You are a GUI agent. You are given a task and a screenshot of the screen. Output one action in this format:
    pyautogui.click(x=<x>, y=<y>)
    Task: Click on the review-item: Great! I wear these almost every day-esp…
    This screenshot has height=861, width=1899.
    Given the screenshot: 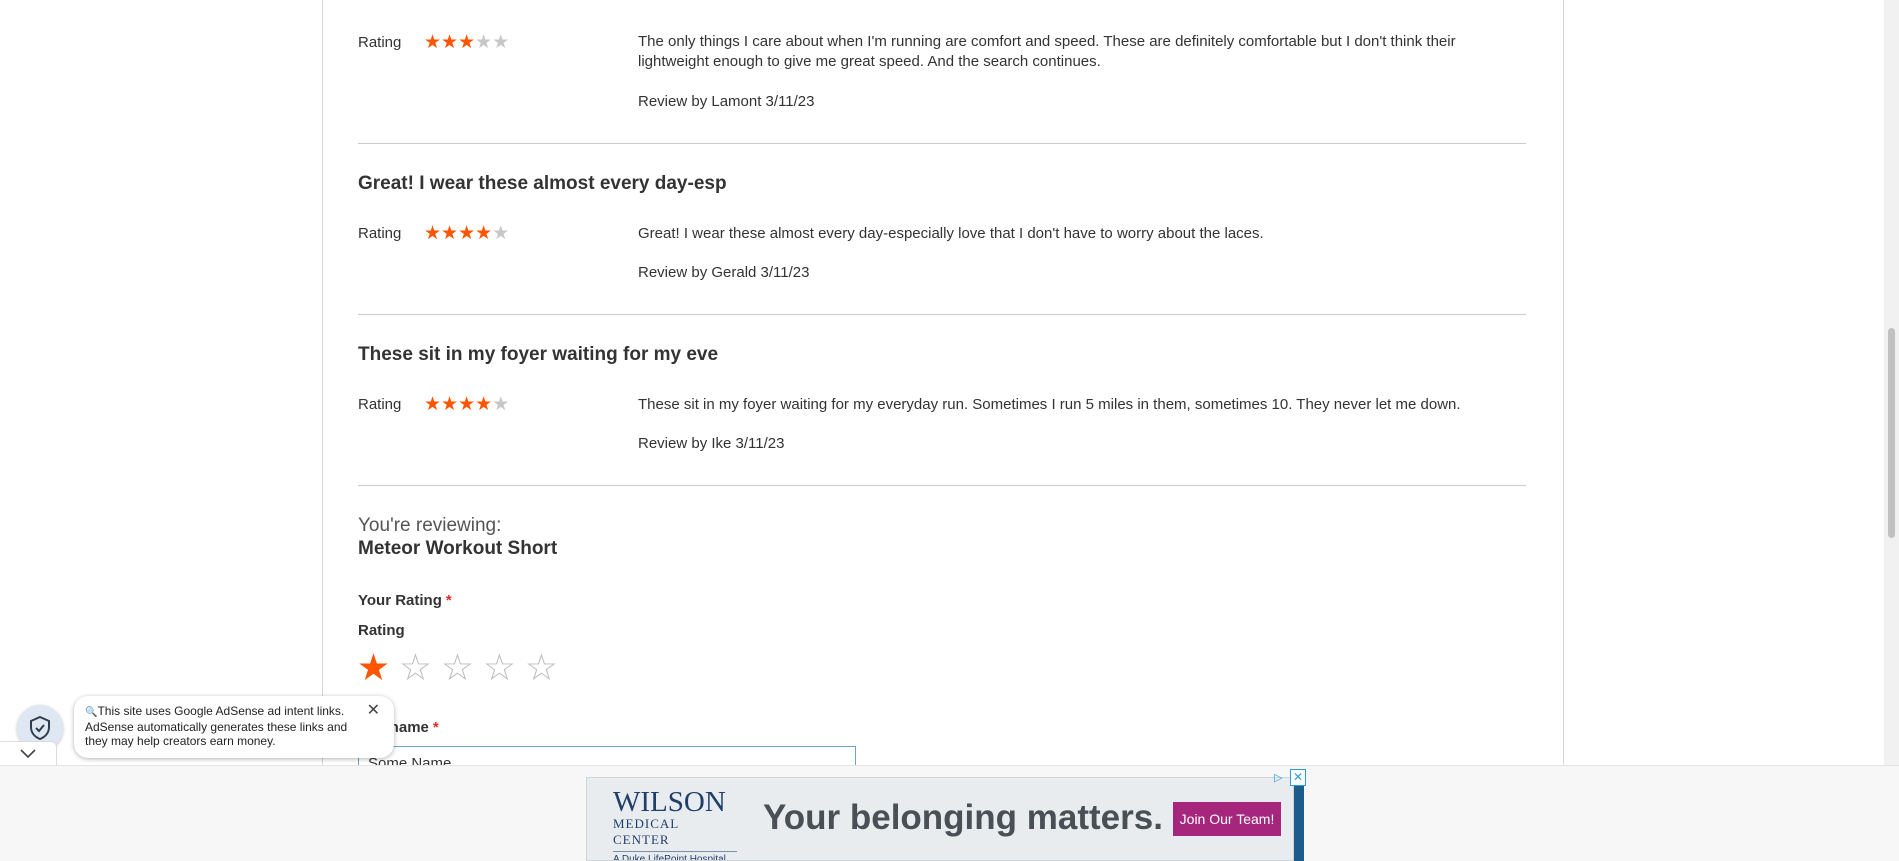 What is the action you would take?
    pyautogui.click(x=942, y=229)
    